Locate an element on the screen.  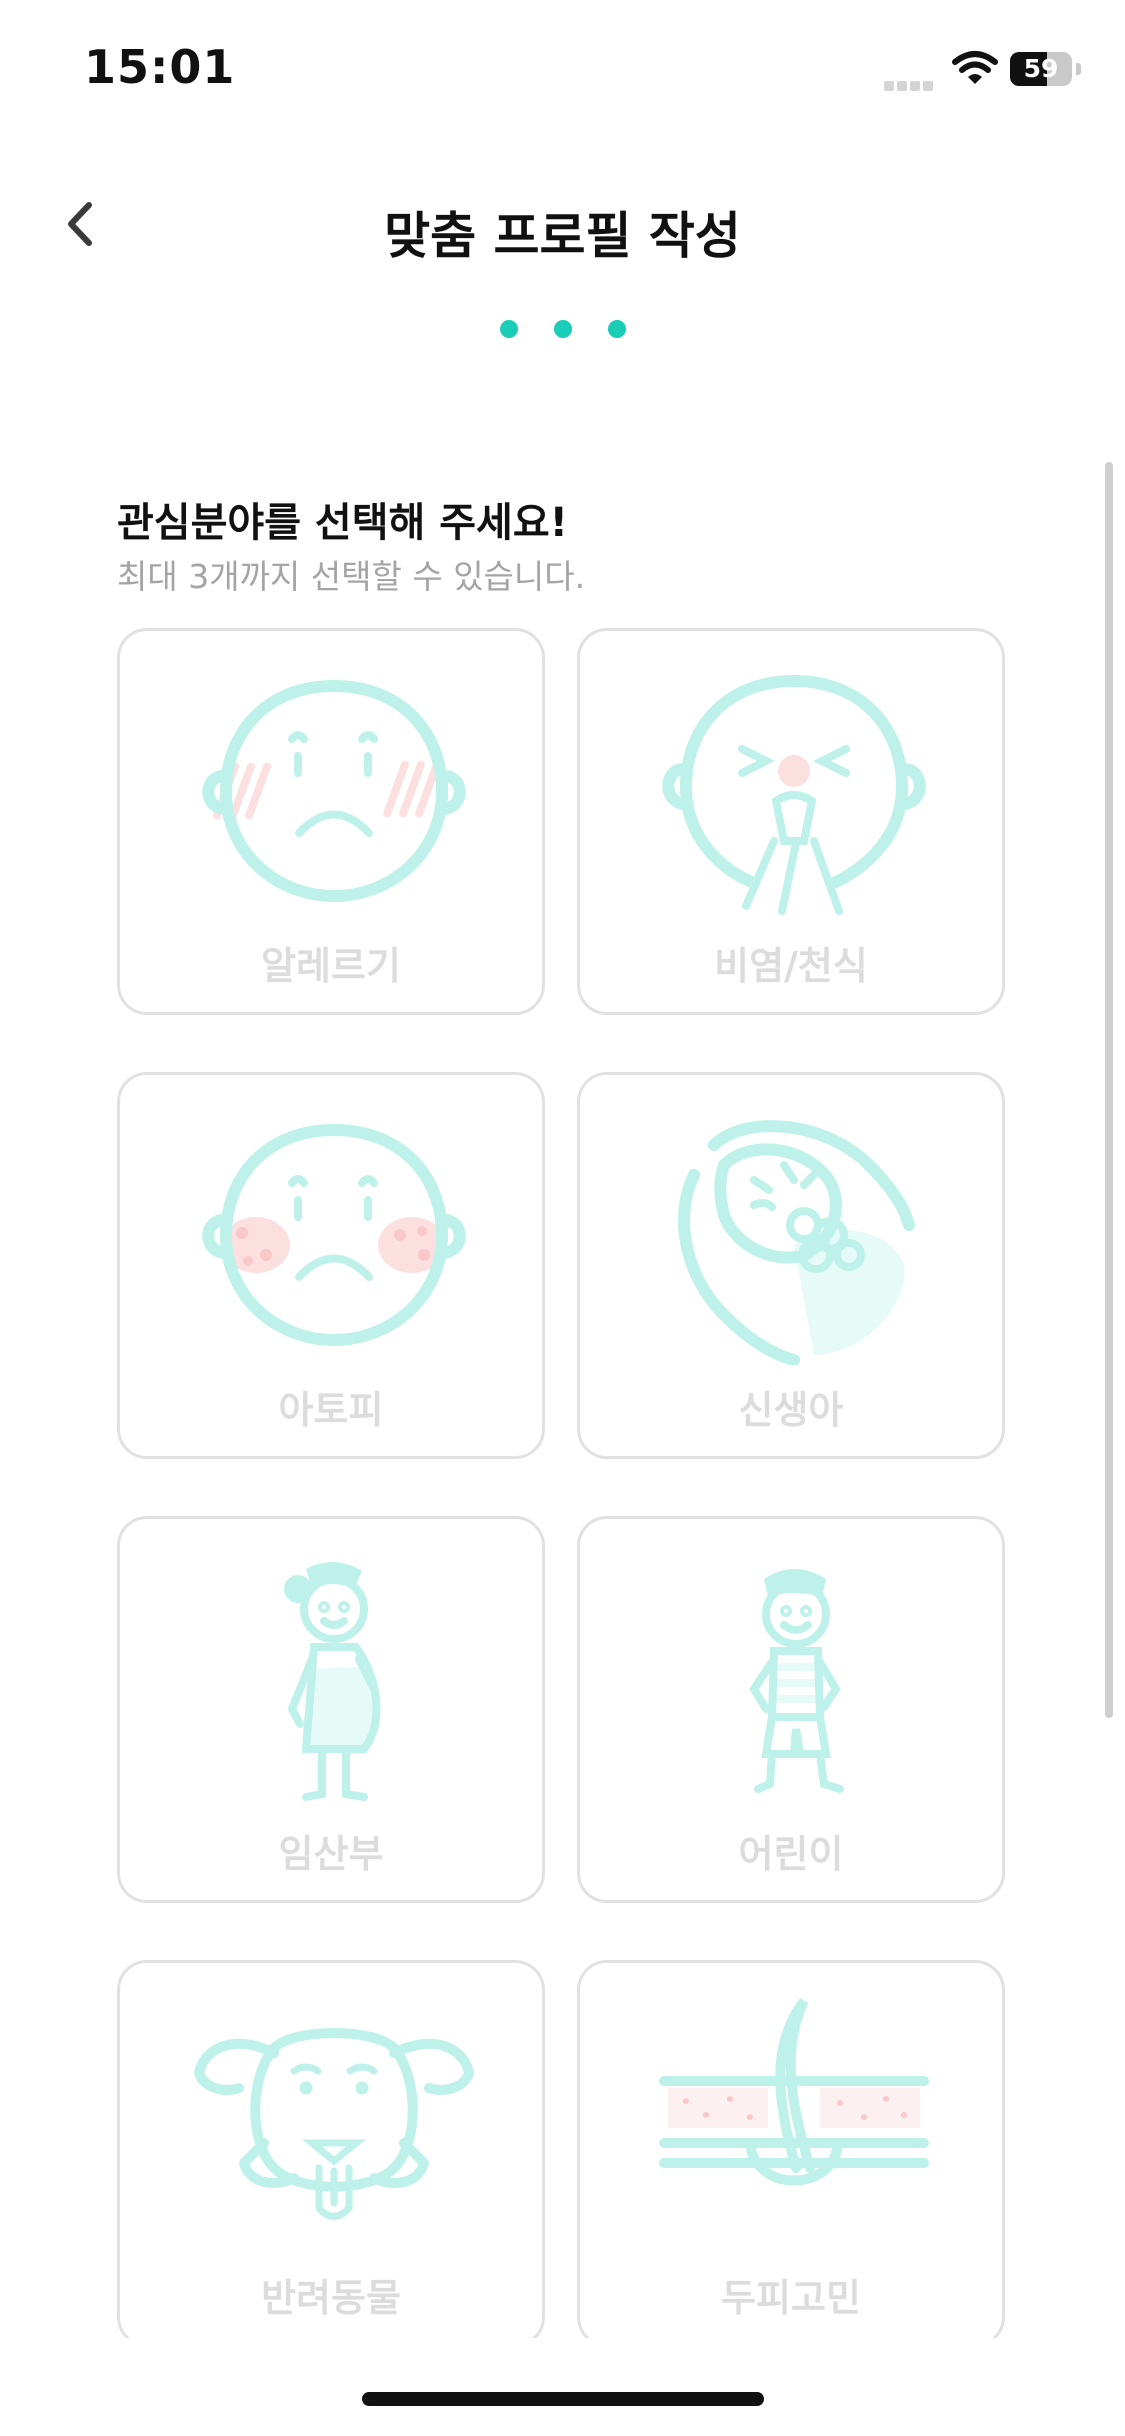
category-label: 아토피 is located at coordinates (331, 1410).